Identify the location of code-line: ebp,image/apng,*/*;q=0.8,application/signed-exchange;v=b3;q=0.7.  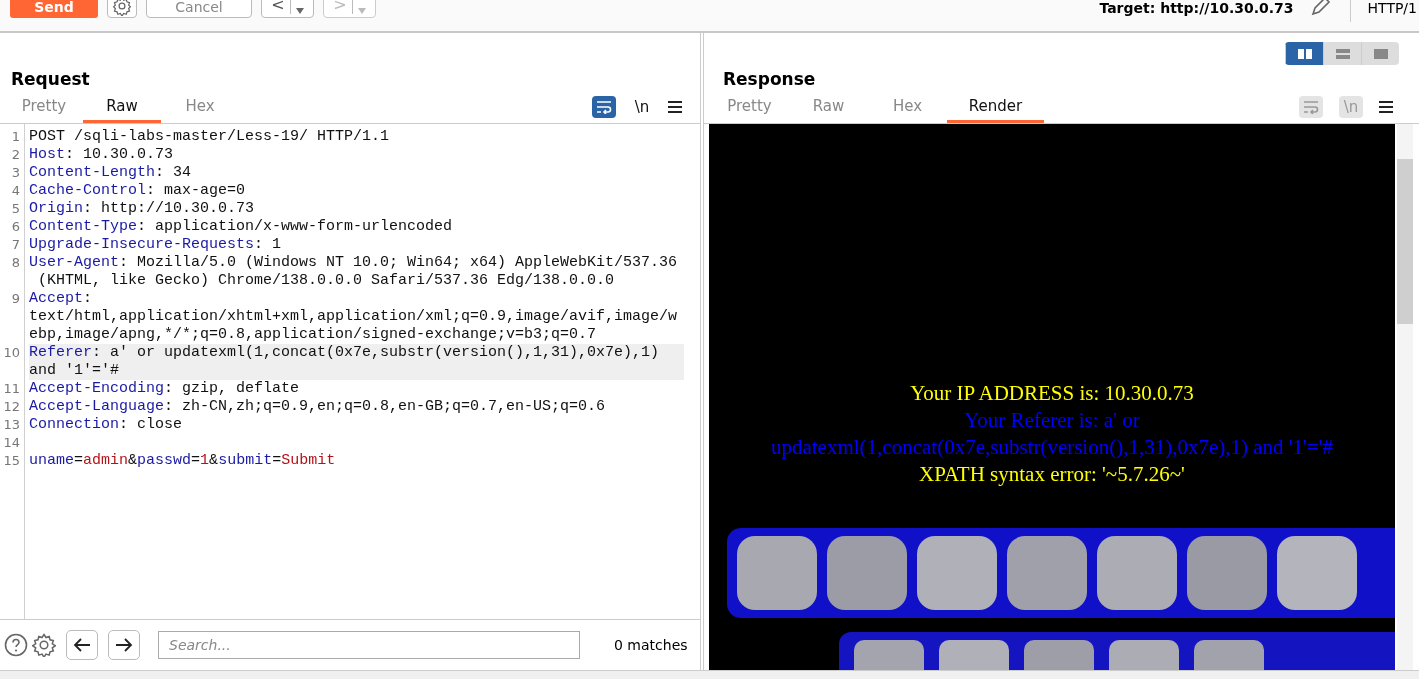
(313, 334).